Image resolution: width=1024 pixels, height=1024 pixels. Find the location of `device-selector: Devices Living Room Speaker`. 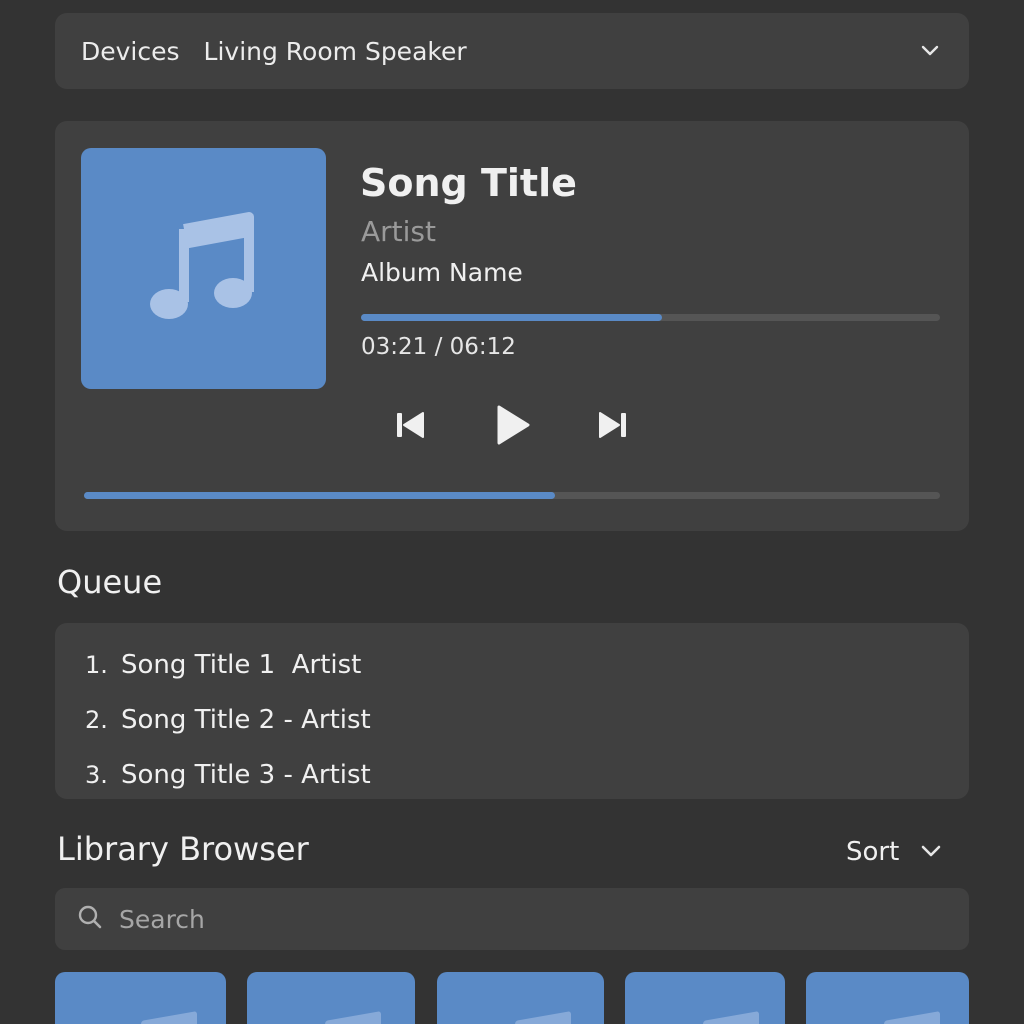

device-selector: Devices Living Room Speaker is located at coordinates (512, 51).